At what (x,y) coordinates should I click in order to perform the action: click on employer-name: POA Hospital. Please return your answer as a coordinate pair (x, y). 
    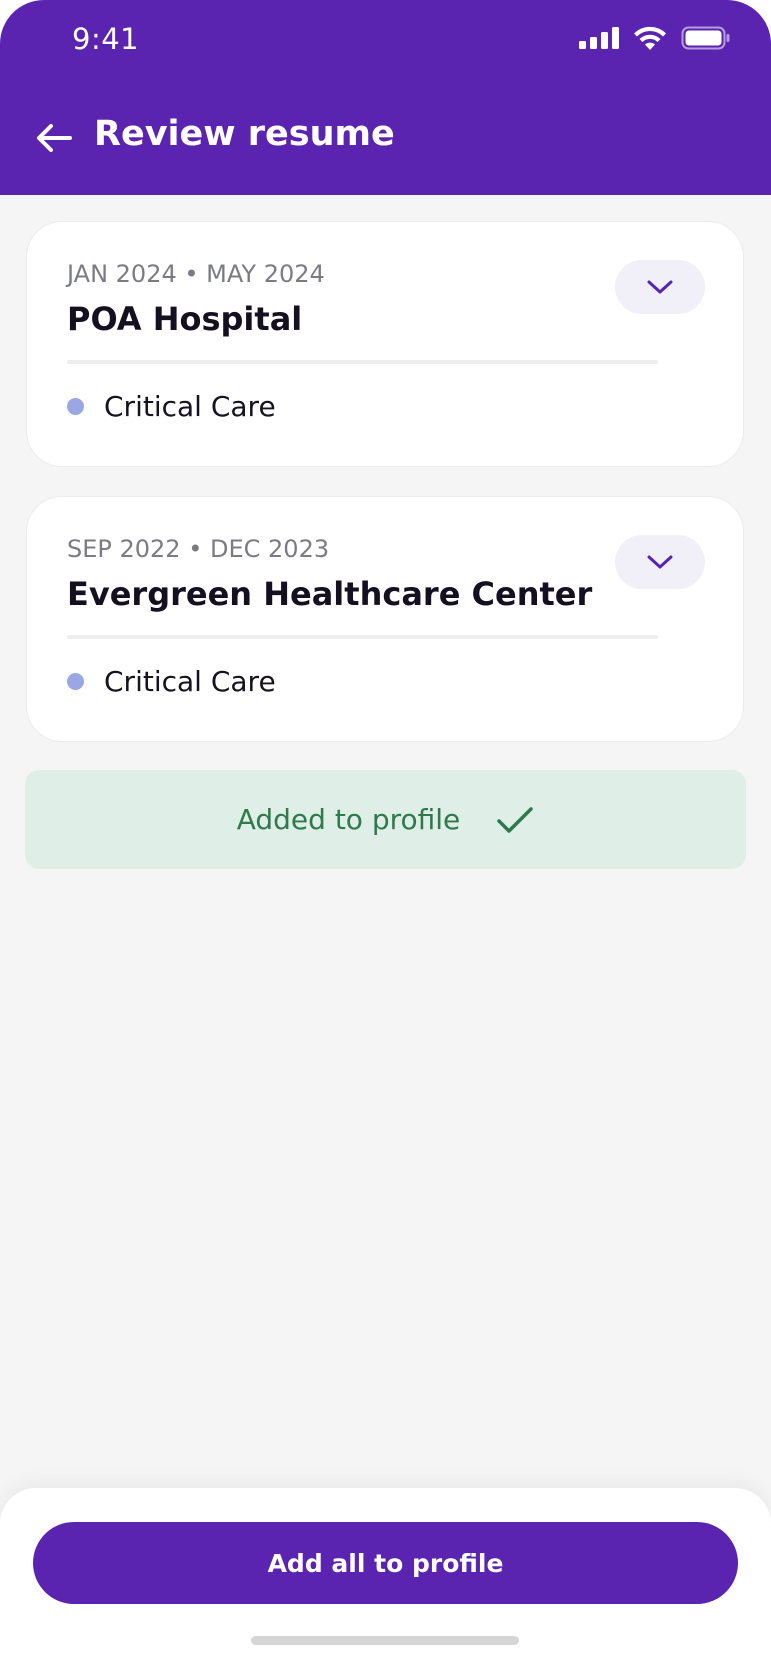
    Looking at the image, I should click on (185, 319).